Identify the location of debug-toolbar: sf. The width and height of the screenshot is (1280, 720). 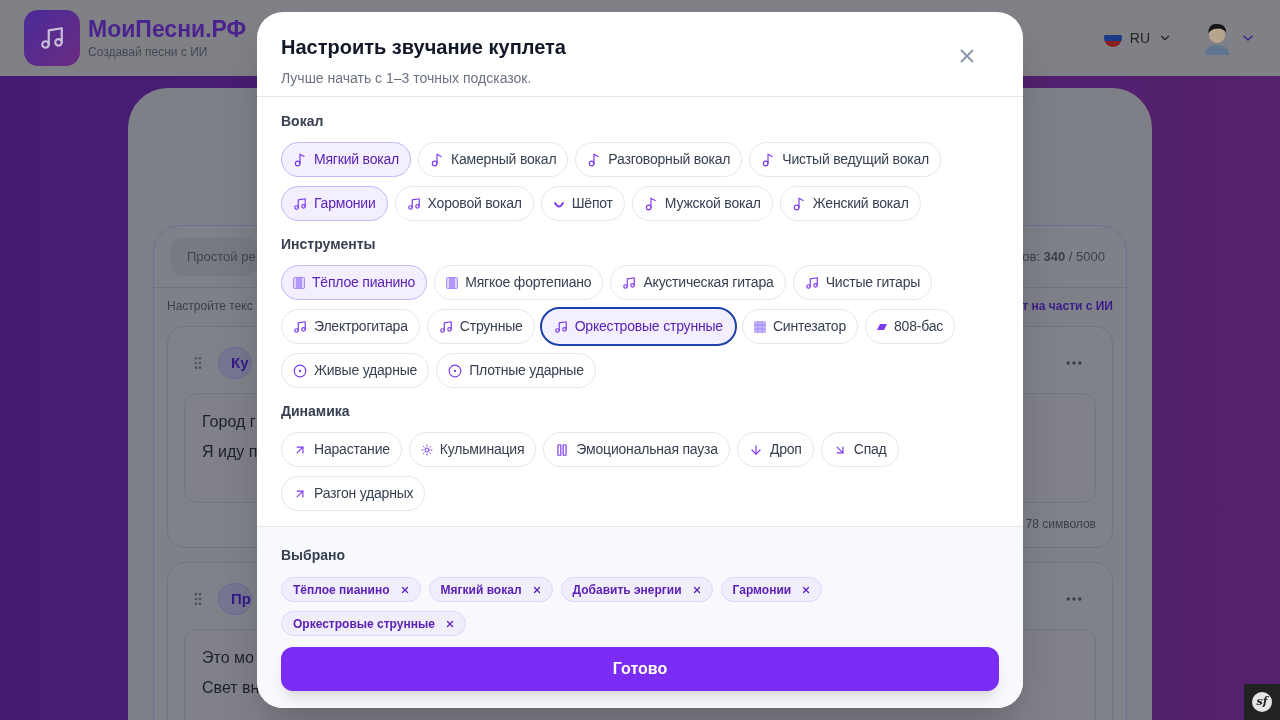
(1262, 702).